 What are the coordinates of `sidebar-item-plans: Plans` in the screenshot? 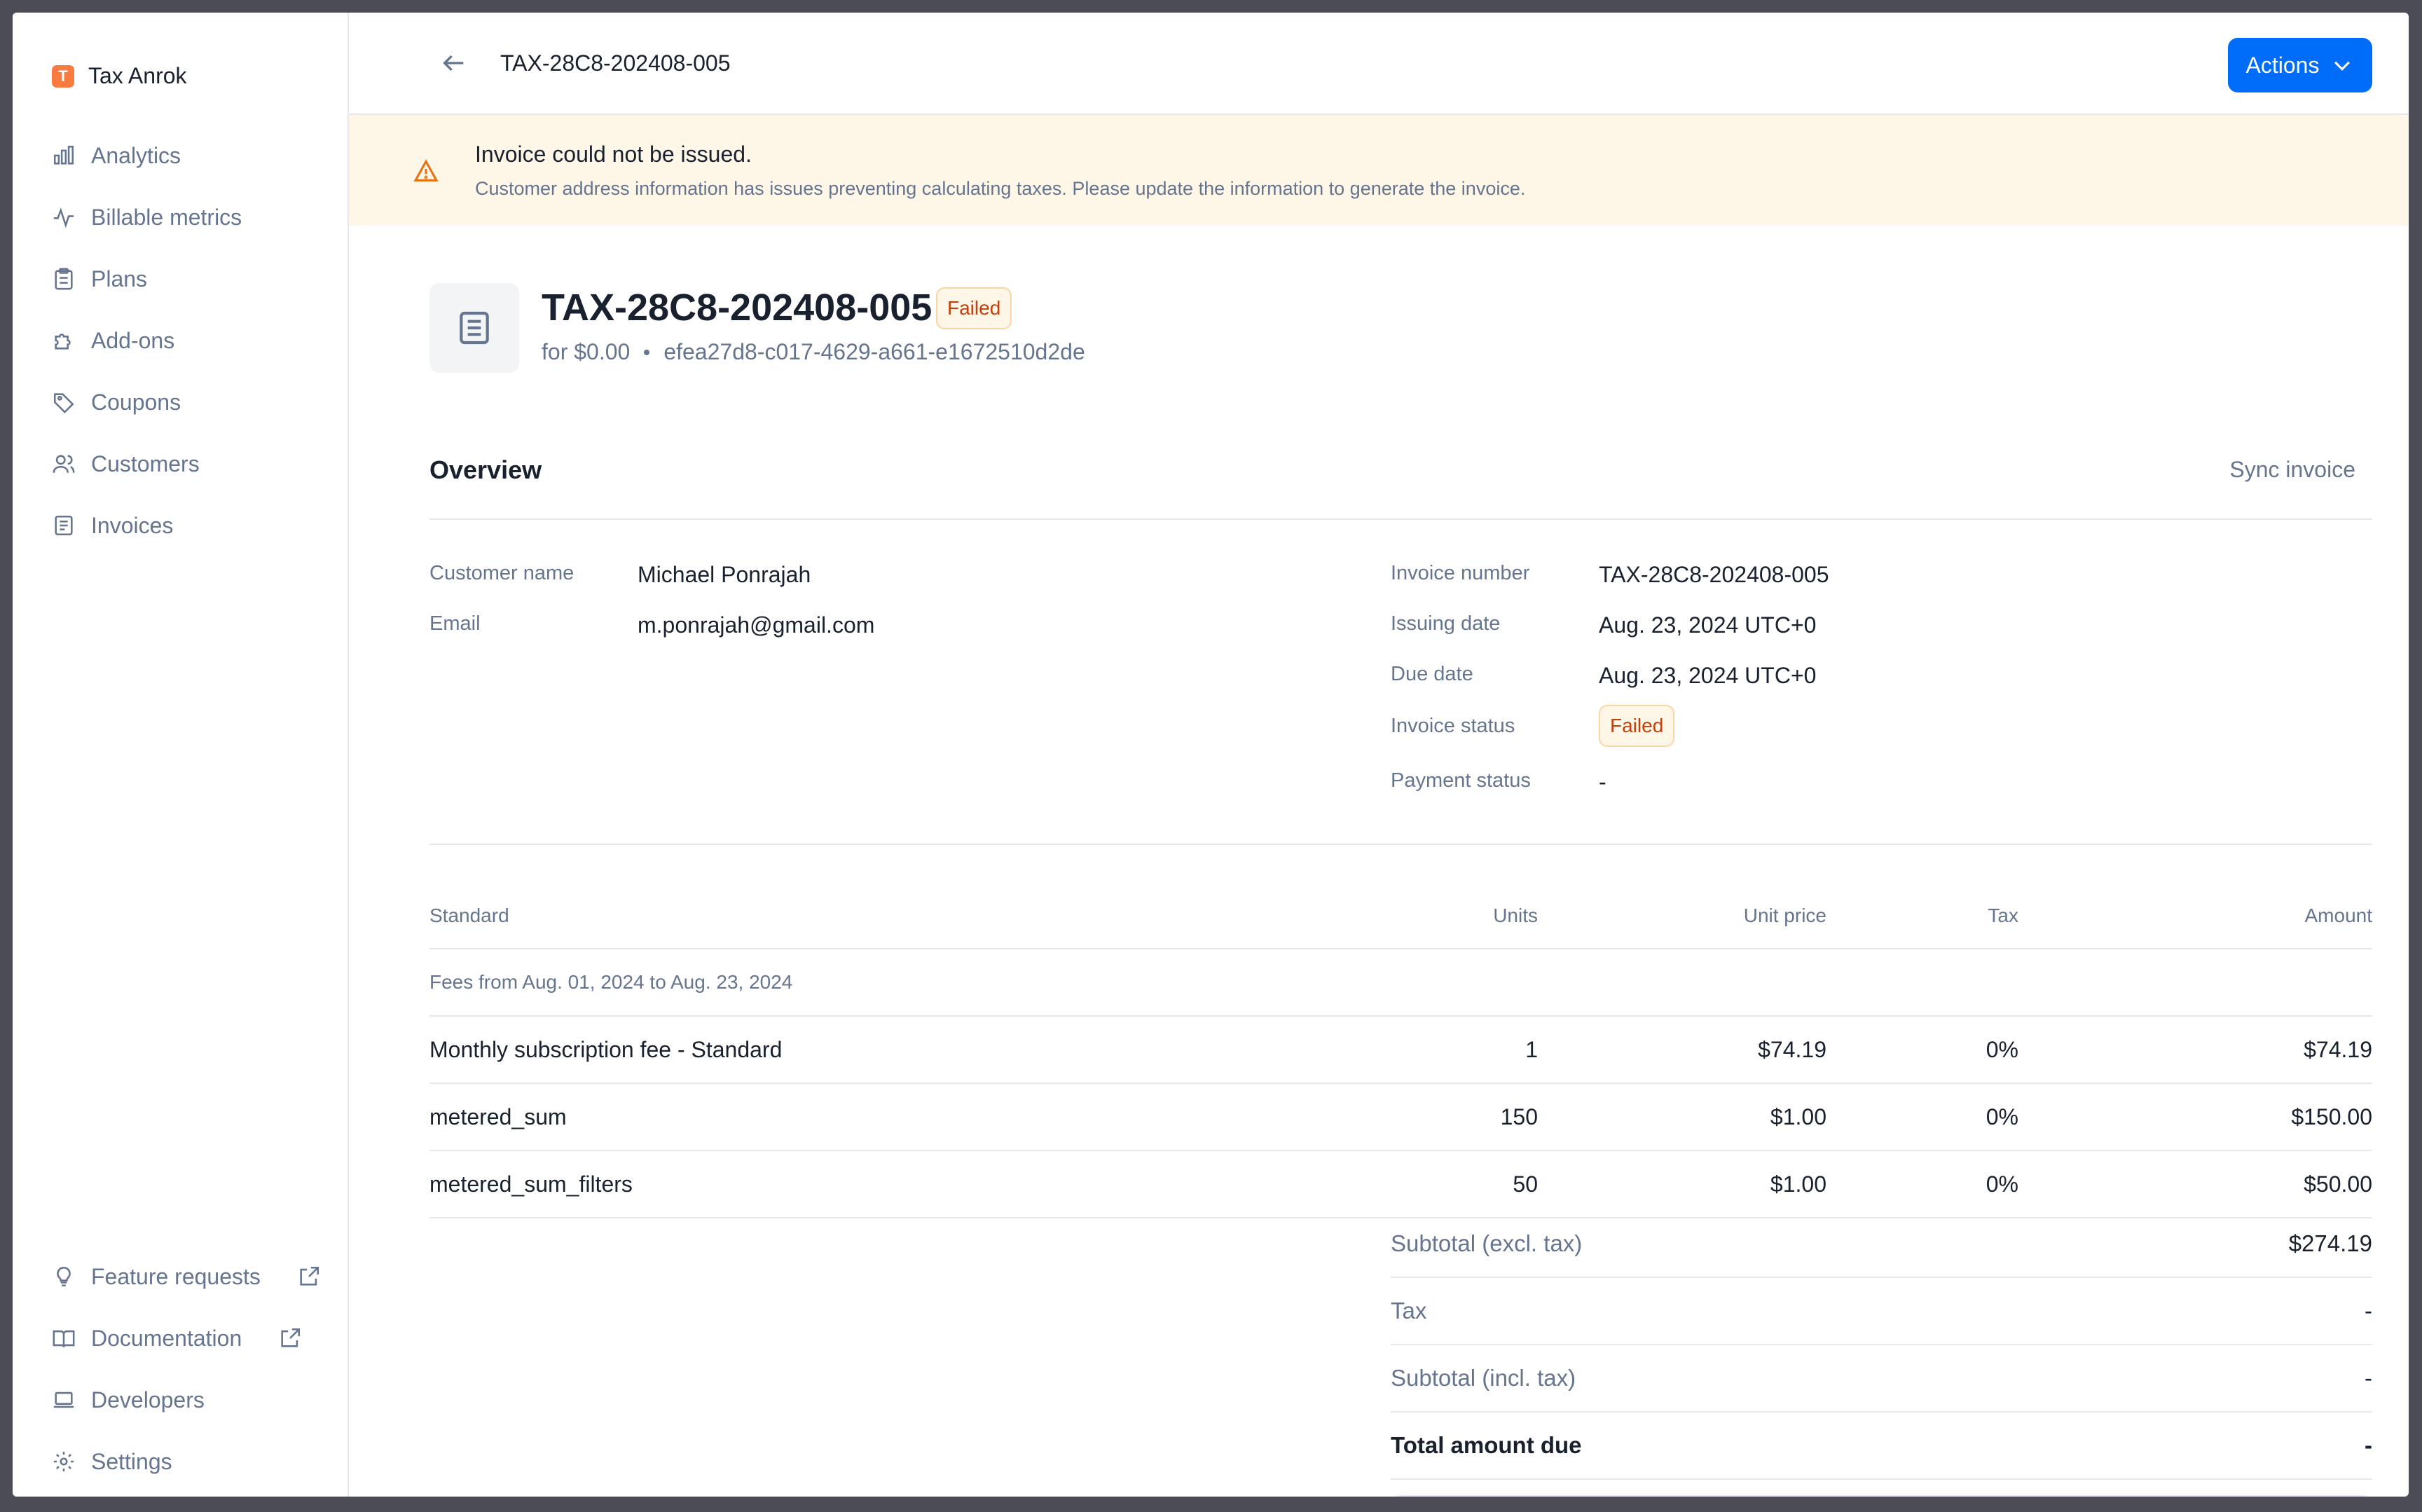 It's located at (147, 279).